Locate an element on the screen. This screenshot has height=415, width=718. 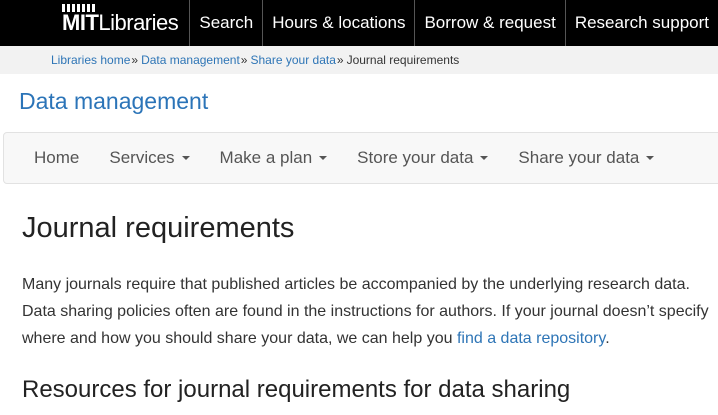
subnav-services: Services is located at coordinates (149, 158).